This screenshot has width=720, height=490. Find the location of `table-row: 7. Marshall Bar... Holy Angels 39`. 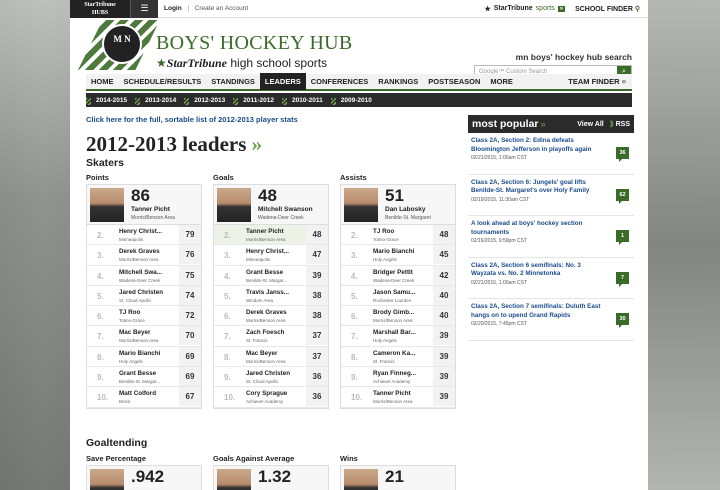

table-row: 7. Marshall Bar... Holy Angels 39 is located at coordinates (398, 336).